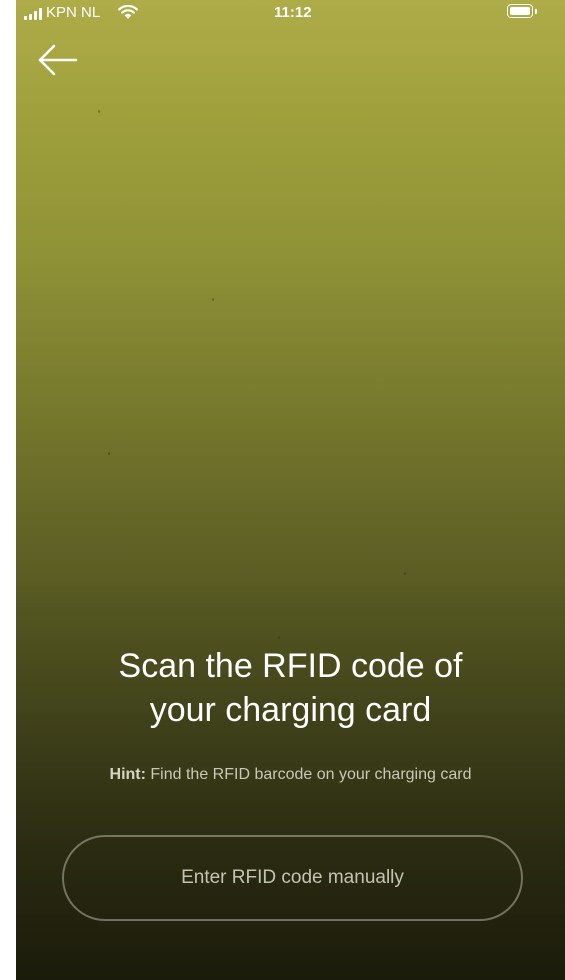 The image size is (565, 980). Describe the element at coordinates (290, 666) in the screenshot. I see `scan-title-line-1: Scan the RFID code of` at that location.